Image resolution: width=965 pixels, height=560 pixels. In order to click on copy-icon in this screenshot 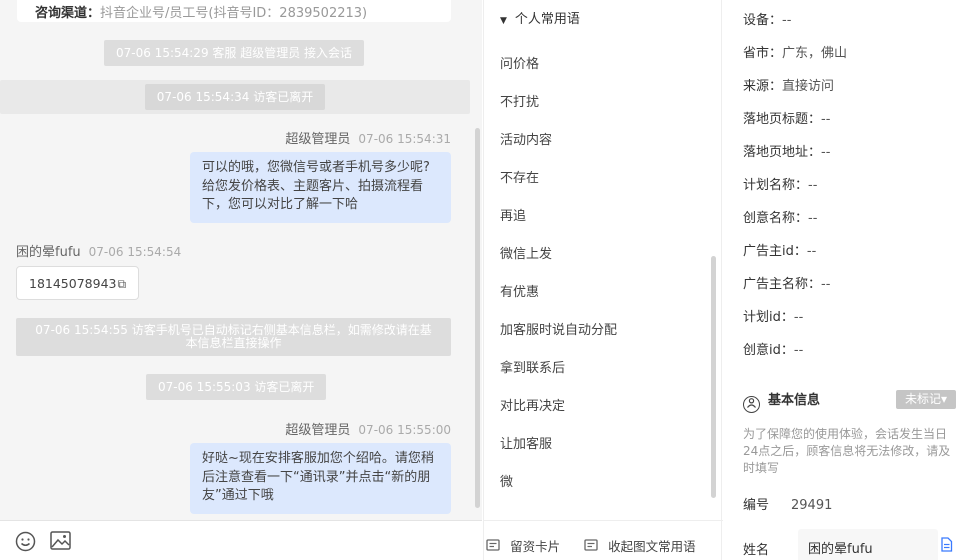, I will do `click(946, 546)`.